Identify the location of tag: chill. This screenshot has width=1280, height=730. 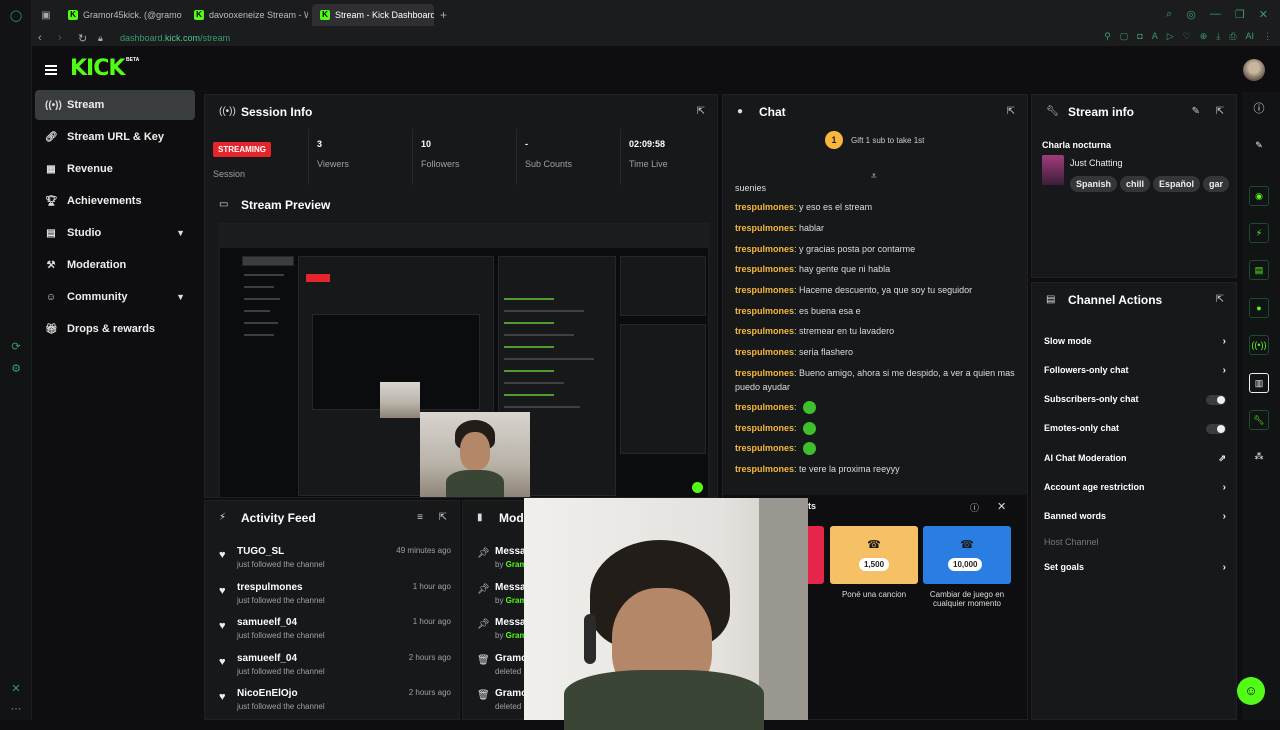
(1135, 184).